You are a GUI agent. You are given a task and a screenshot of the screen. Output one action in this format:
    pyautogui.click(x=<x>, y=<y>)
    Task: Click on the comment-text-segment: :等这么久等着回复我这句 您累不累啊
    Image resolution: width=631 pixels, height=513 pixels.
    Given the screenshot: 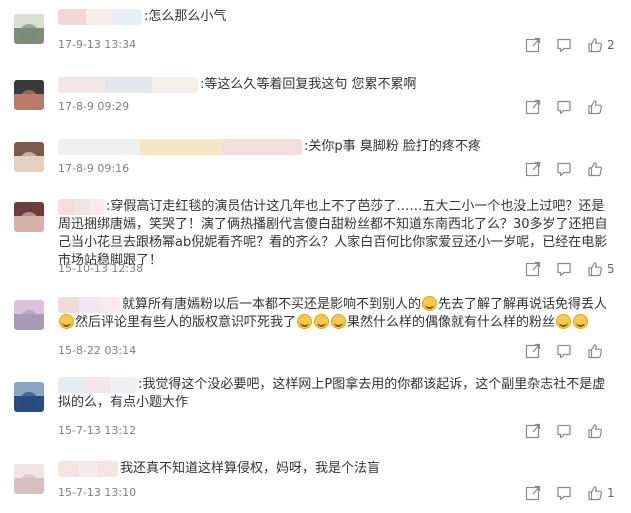 What is the action you would take?
    pyautogui.click(x=308, y=84)
    